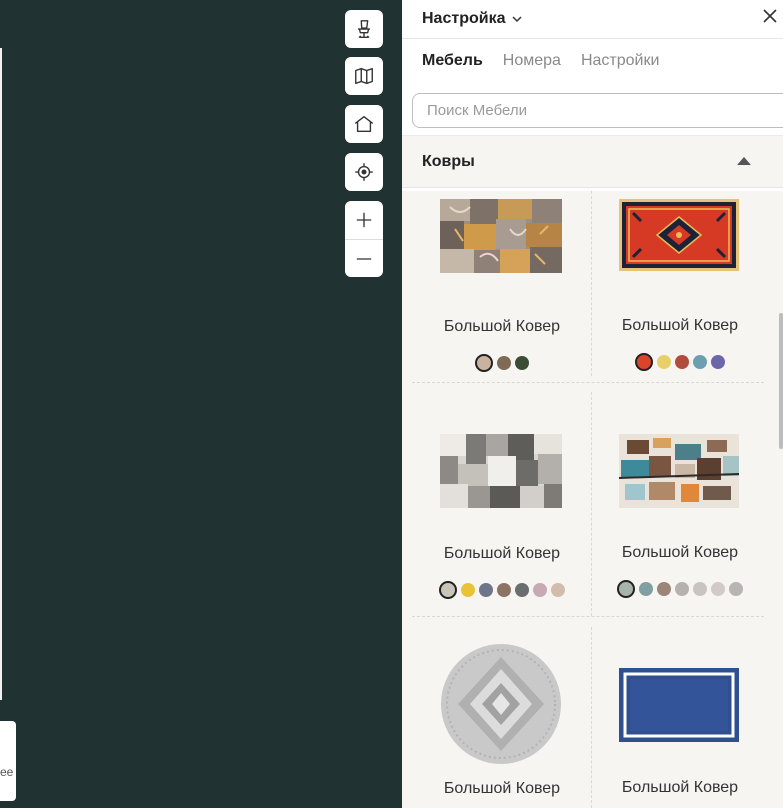  I want to click on chair-icon, so click(364, 29).